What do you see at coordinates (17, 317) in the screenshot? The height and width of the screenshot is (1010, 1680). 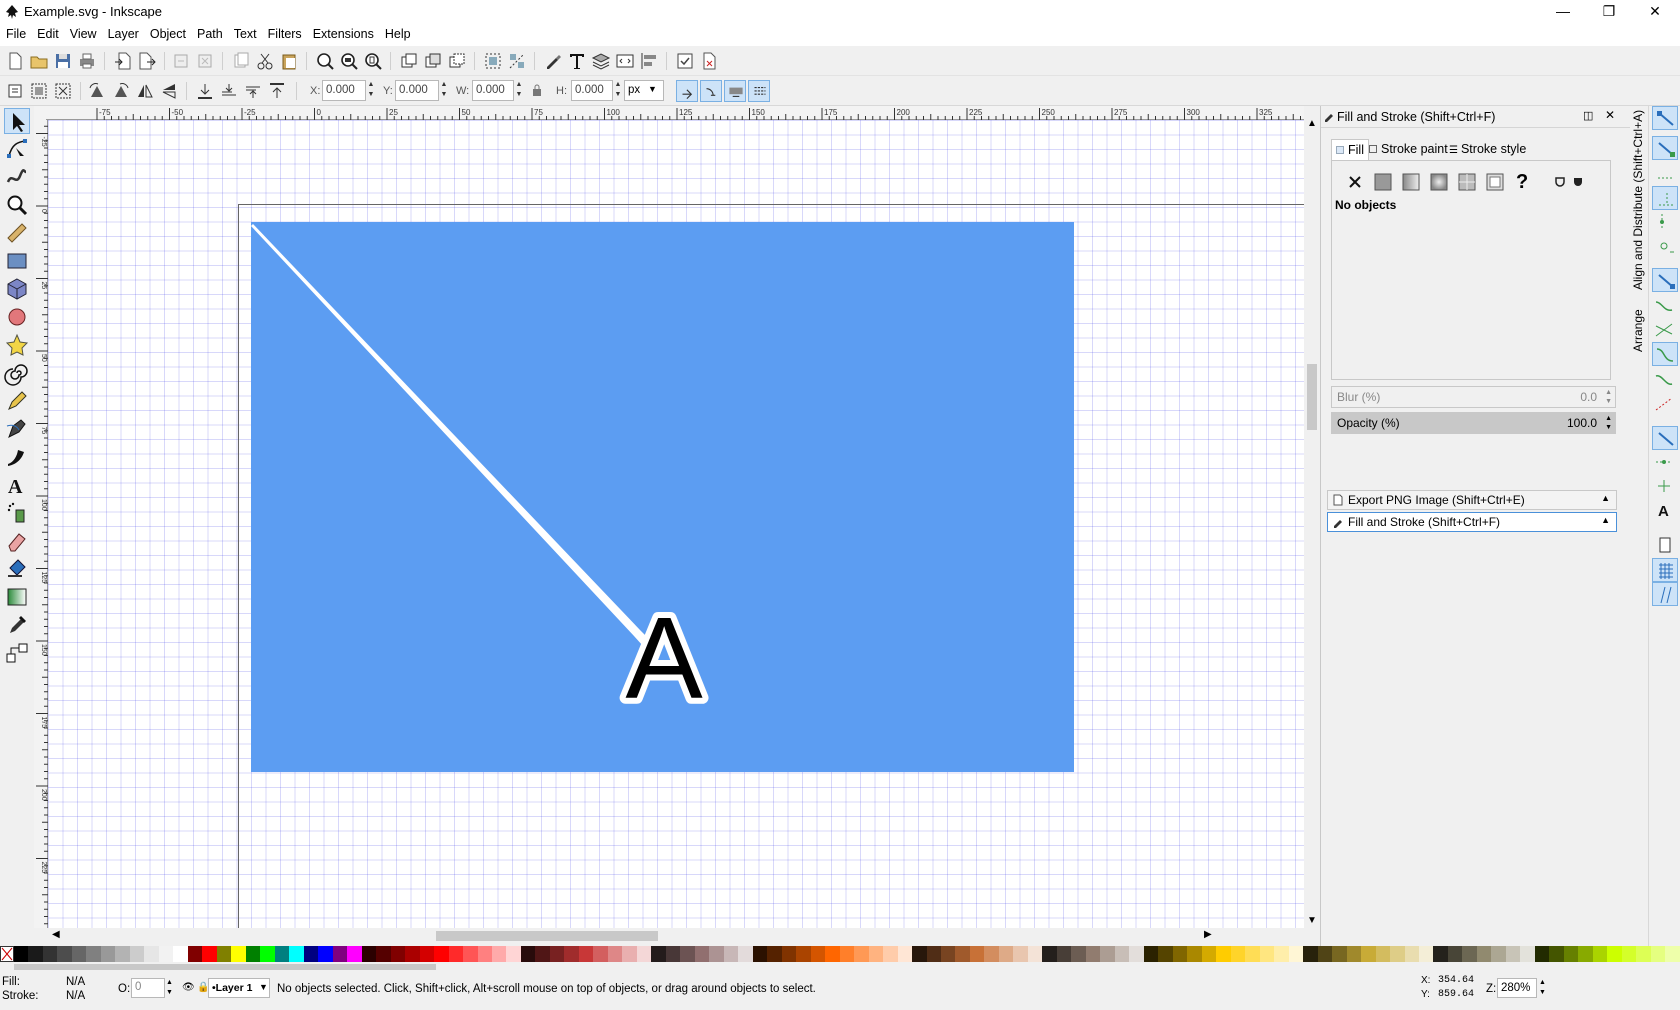 I see `ellipse-tool` at bounding box center [17, 317].